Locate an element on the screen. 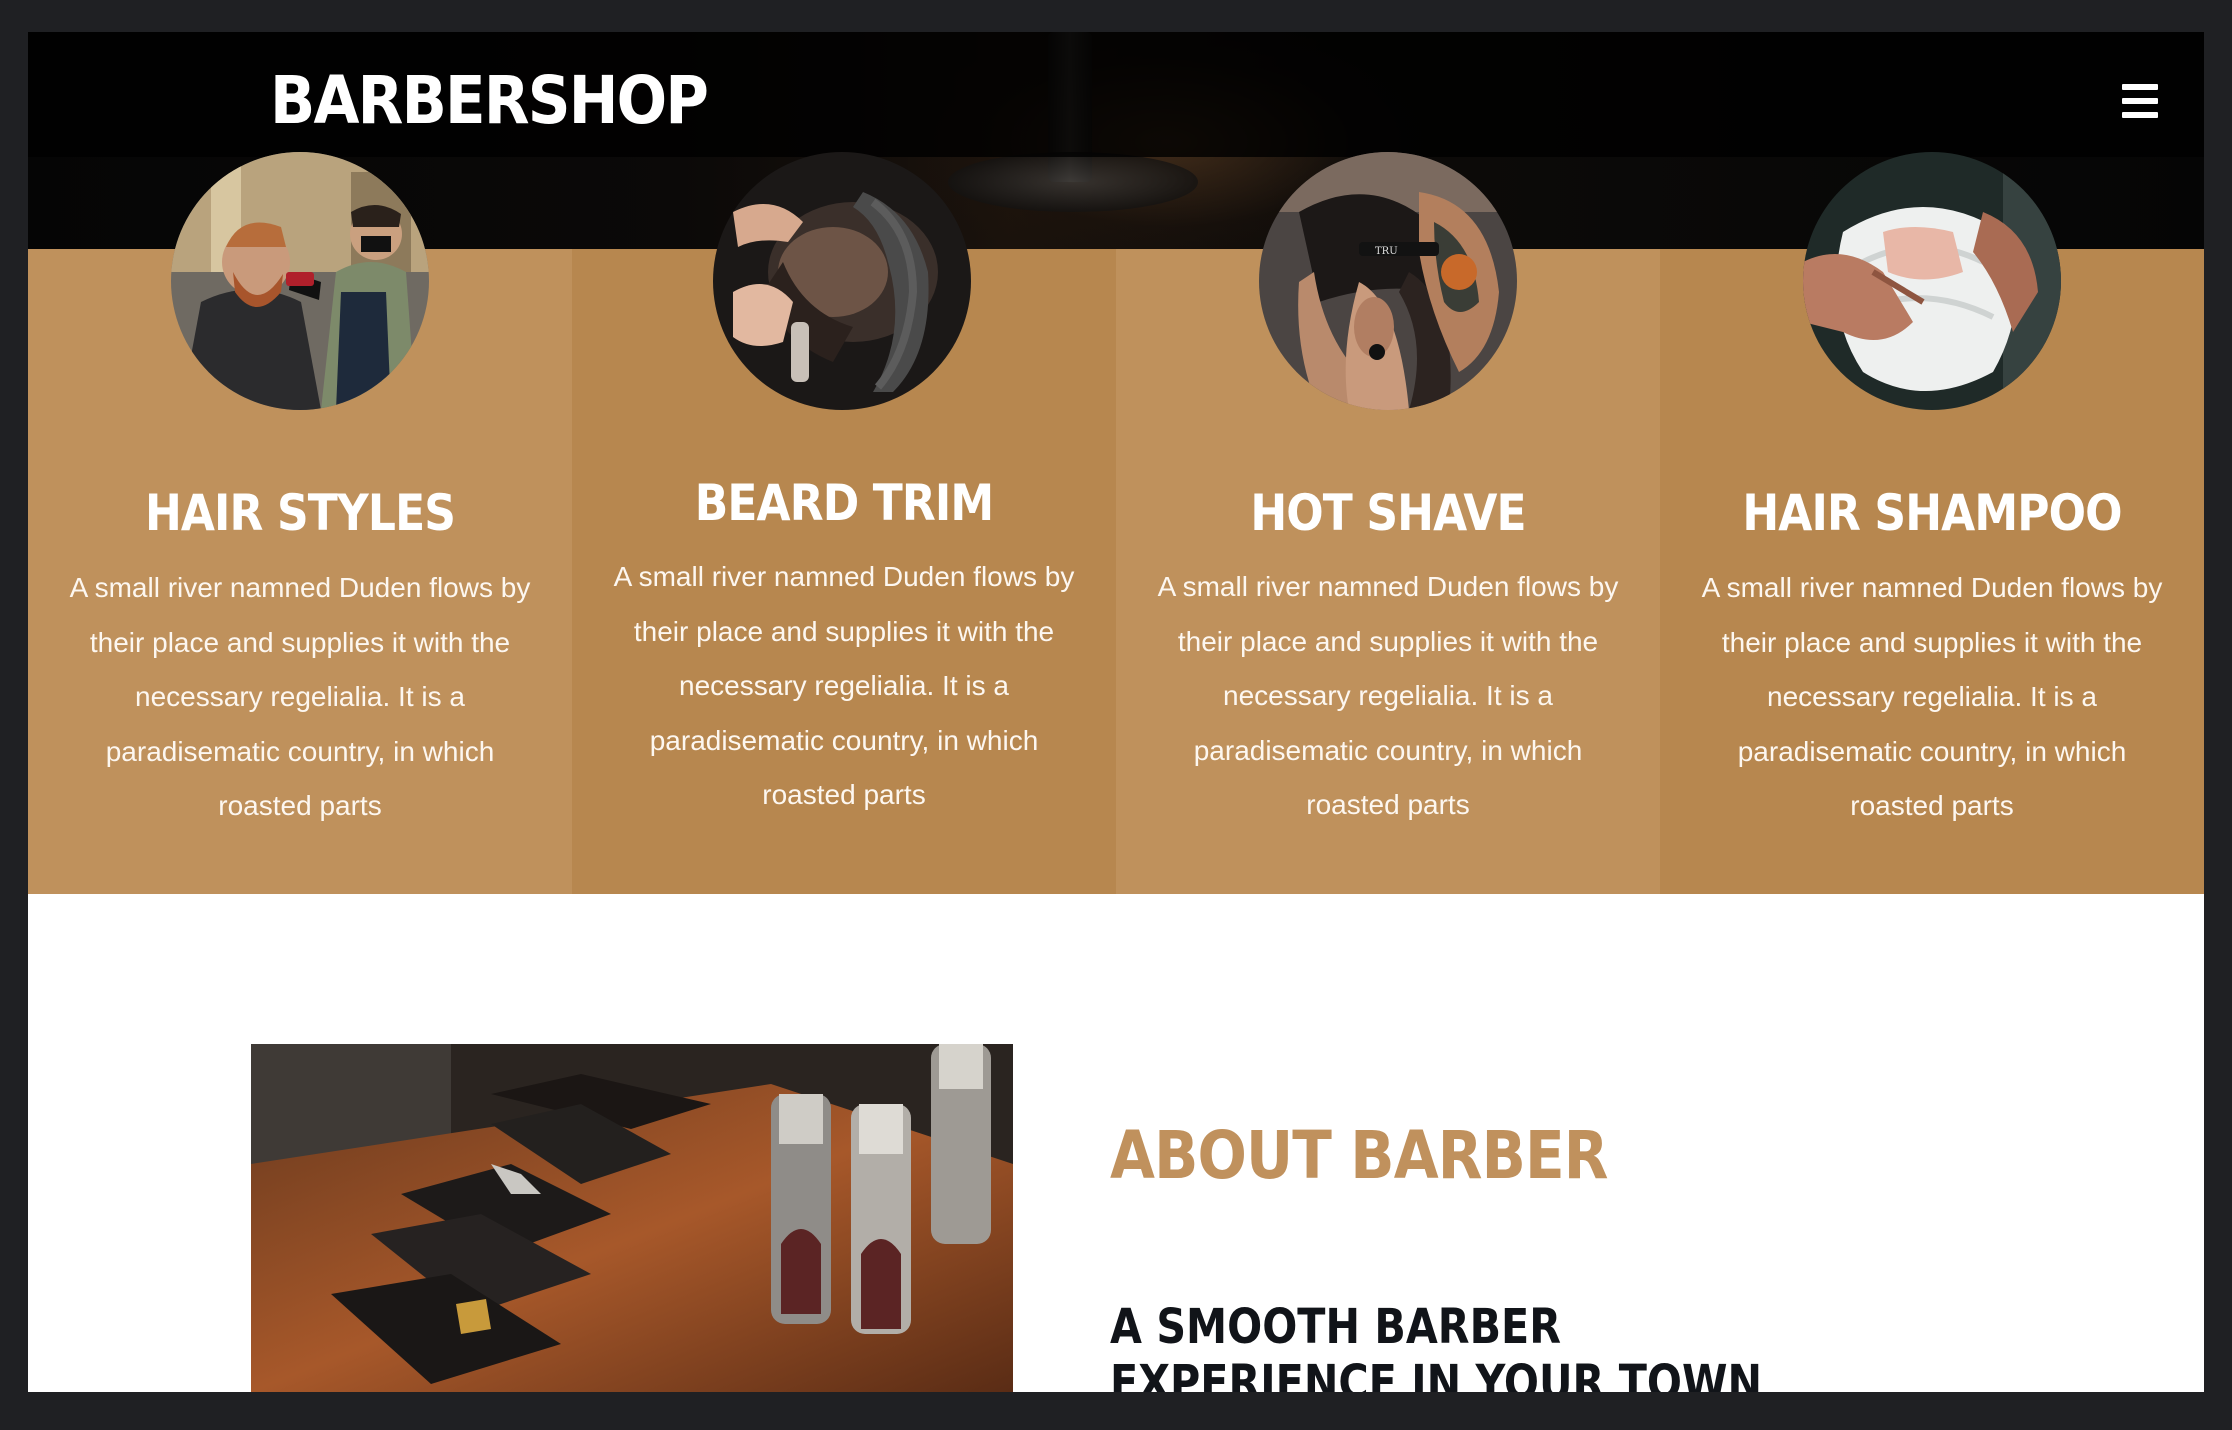 This screenshot has width=2232, height=1430. about-heading: ABOUT BARBER is located at coordinates (1359, 1155).